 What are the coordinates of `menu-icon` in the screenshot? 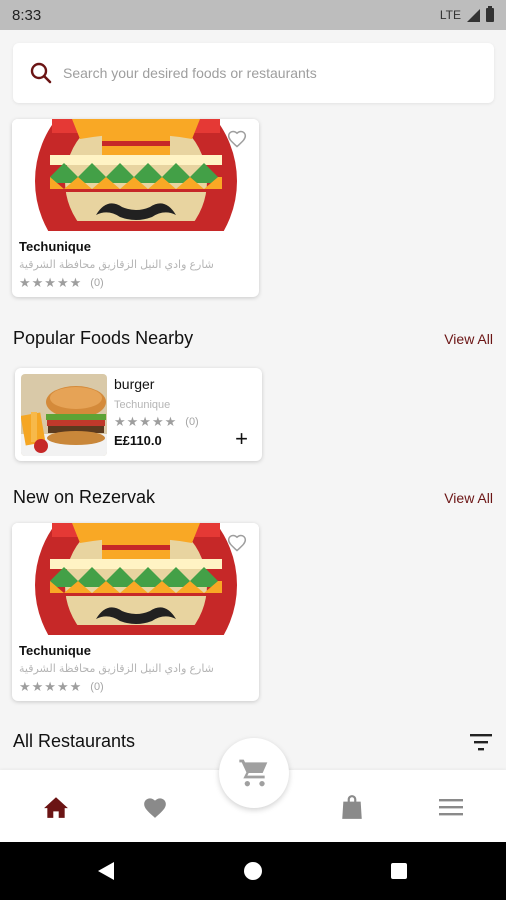 It's located at (451, 807).